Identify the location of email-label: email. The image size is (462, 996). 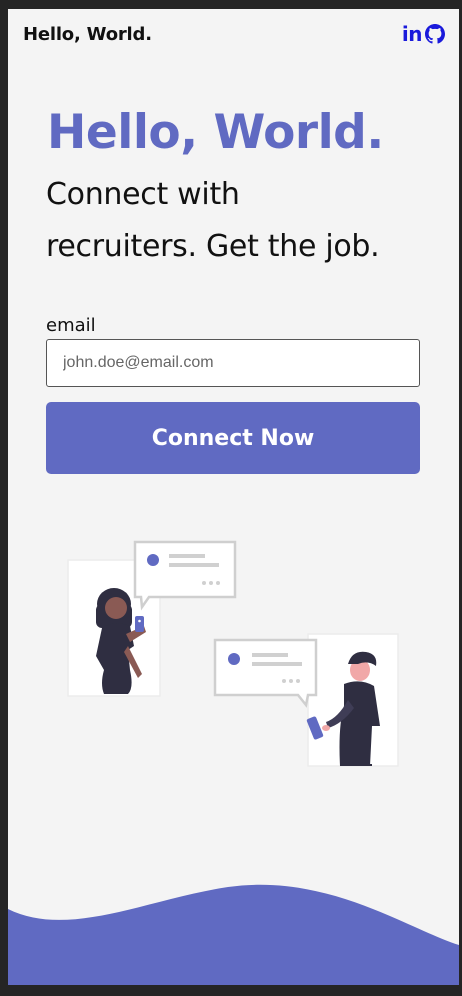
(71, 325).